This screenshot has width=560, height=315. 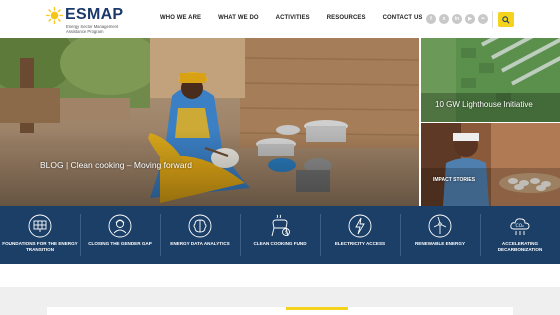 What do you see at coordinates (40, 246) in the screenshot?
I see `focus-label: FOUNDATIONS FOR THE ENERGY TRANSITION` at bounding box center [40, 246].